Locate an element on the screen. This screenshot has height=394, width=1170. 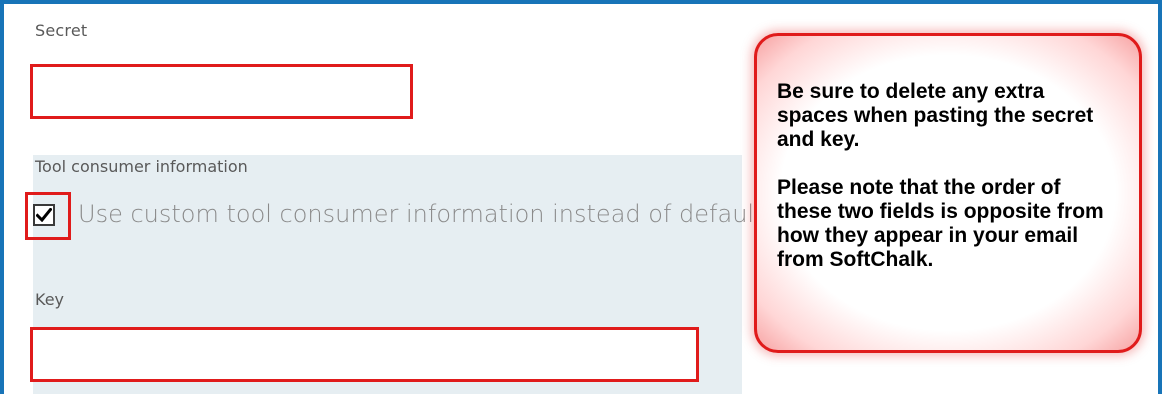
key-input is located at coordinates (364, 354).